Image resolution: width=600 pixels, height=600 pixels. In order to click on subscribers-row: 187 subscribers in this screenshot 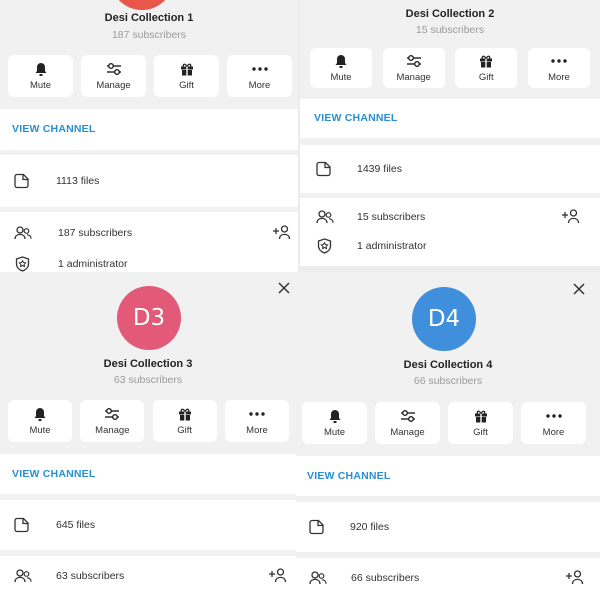, I will do `click(73, 233)`.